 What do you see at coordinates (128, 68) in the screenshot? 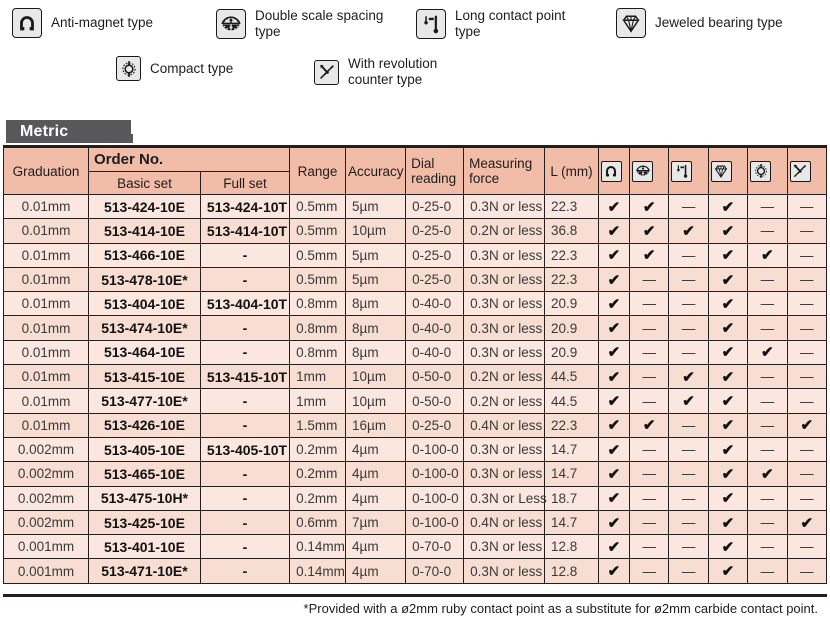
I see `compact-icon` at bounding box center [128, 68].